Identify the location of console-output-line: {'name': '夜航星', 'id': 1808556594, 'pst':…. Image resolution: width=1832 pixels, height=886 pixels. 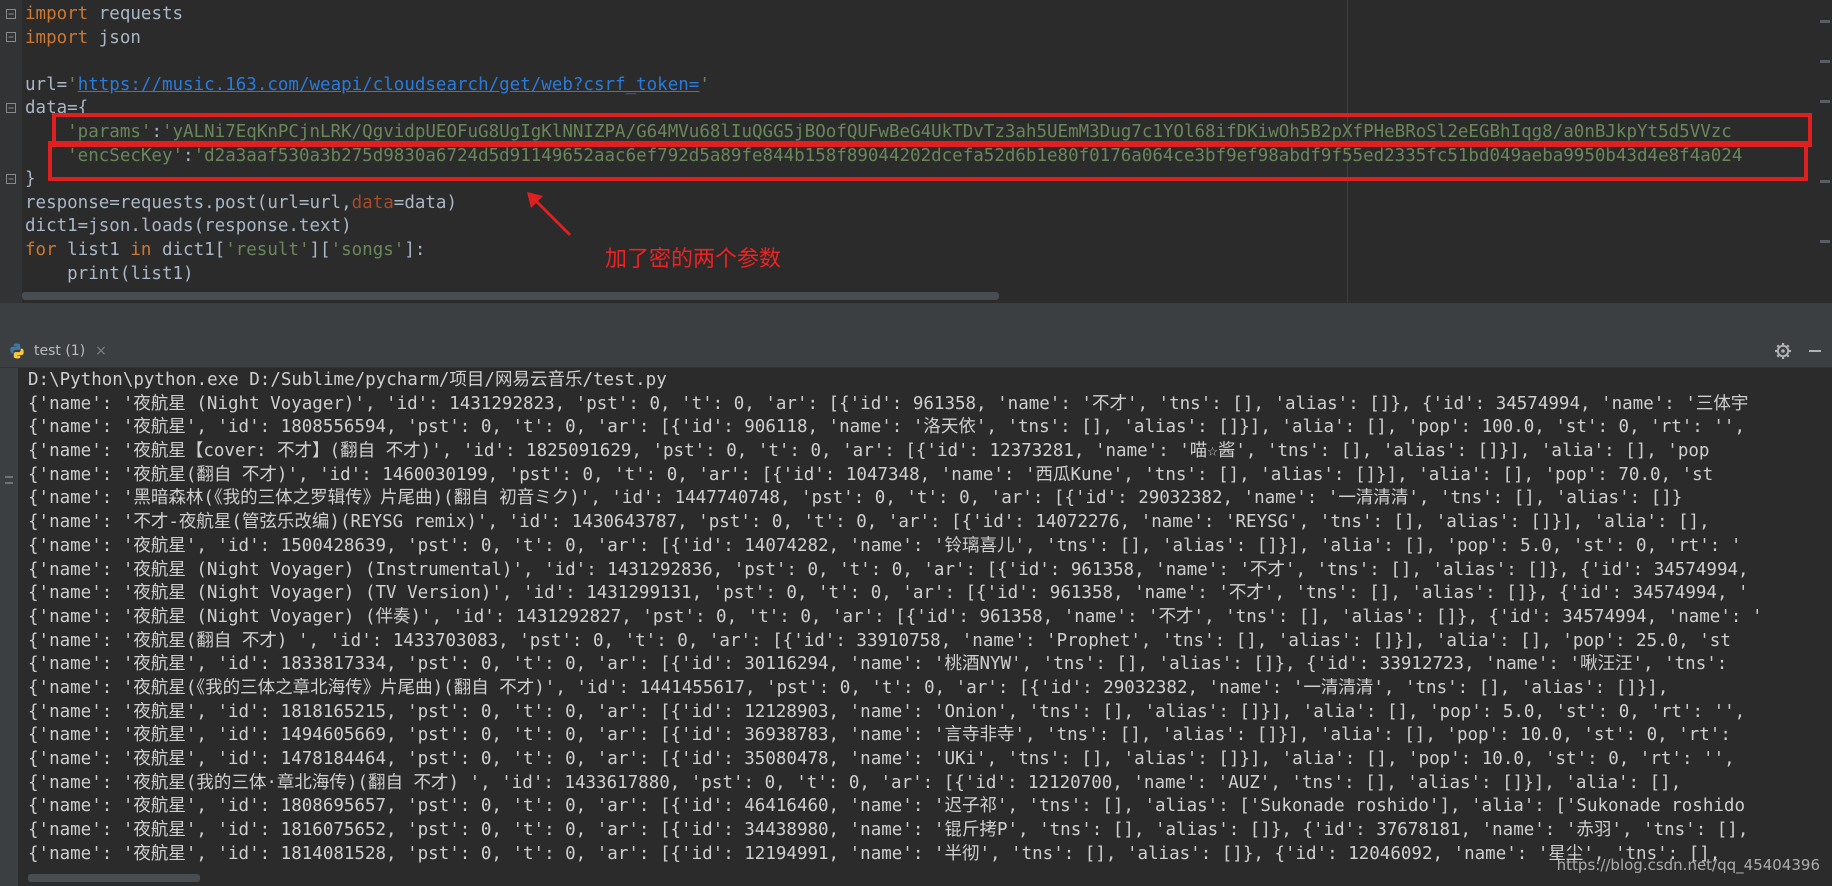
(886, 427).